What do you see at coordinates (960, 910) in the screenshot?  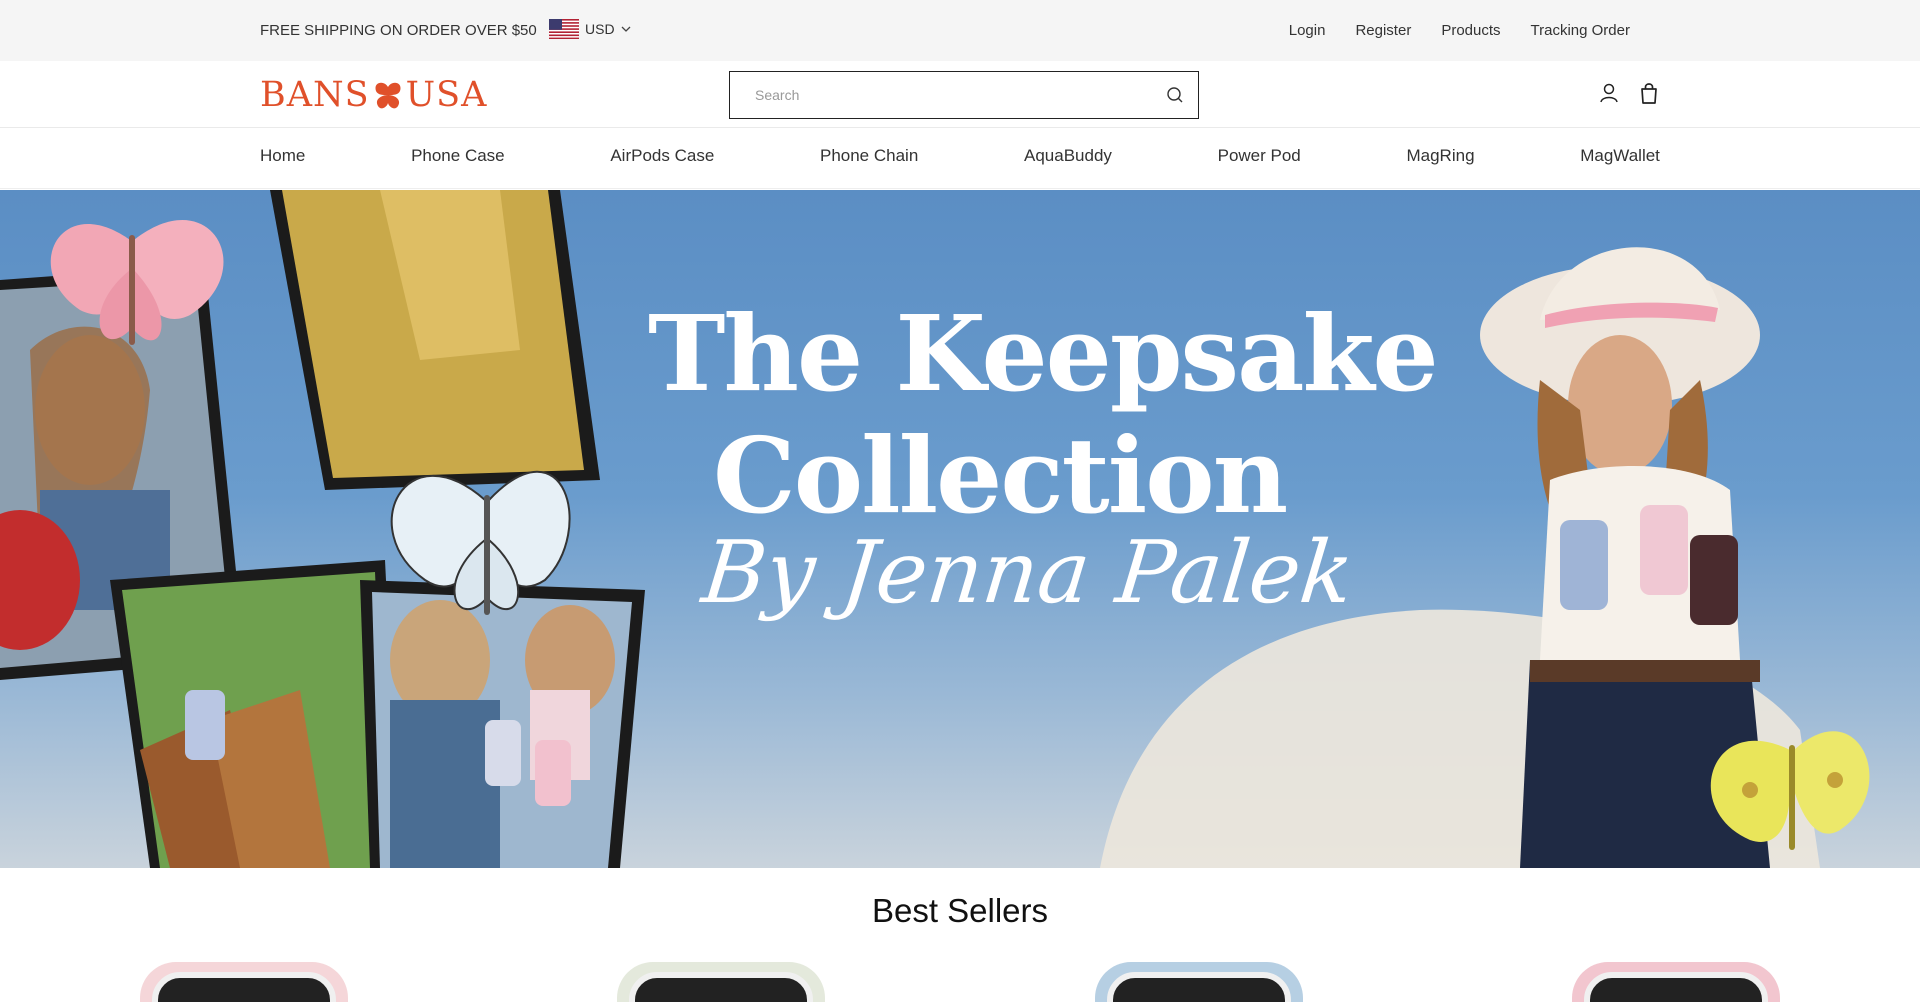 I see `best-sellers-heading: Best Sellers` at bounding box center [960, 910].